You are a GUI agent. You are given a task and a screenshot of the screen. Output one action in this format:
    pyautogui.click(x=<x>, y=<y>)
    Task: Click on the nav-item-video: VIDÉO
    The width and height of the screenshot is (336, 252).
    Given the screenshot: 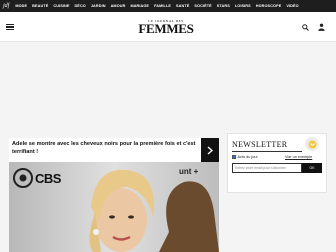 What is the action you would take?
    pyautogui.click(x=292, y=6)
    